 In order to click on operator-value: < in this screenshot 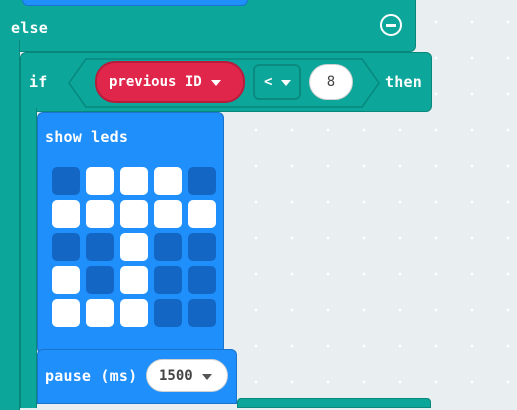, I will do `click(268, 82)`.